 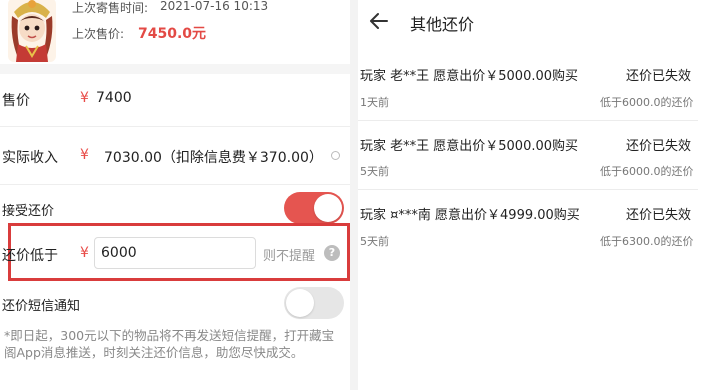 I want to click on last-listing-label: 上次寄售时间:, so click(x=110, y=8).